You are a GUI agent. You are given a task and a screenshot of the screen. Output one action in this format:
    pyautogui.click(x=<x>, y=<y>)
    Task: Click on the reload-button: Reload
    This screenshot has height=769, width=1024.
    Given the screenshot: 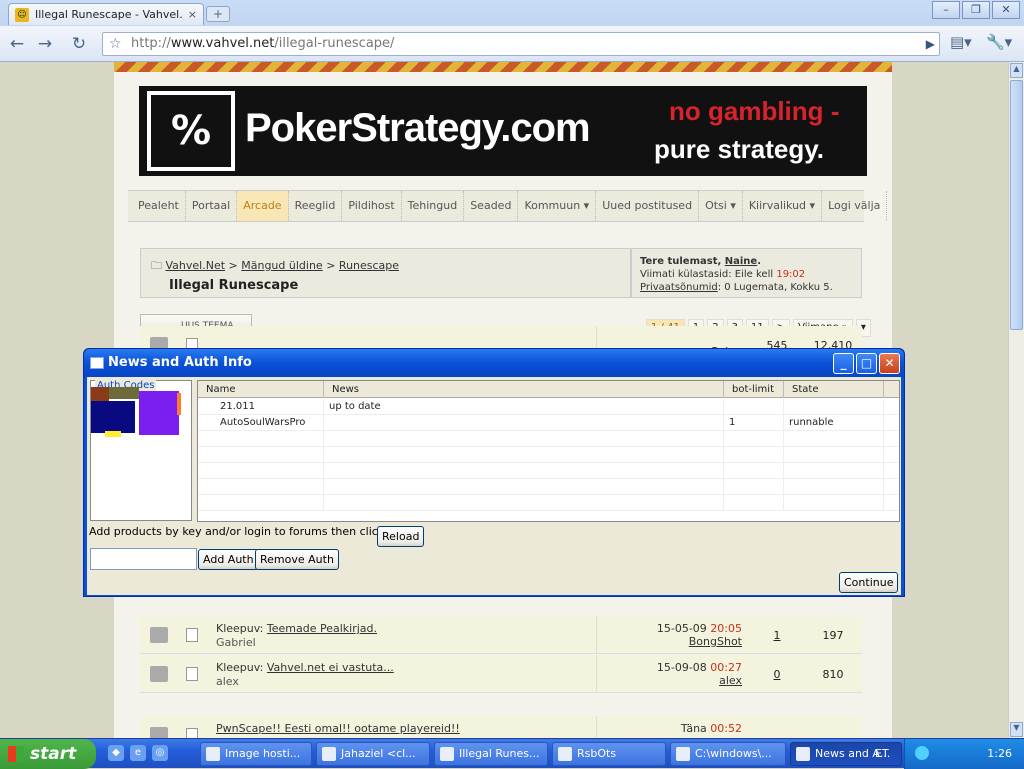 What is the action you would take?
    pyautogui.click(x=401, y=536)
    